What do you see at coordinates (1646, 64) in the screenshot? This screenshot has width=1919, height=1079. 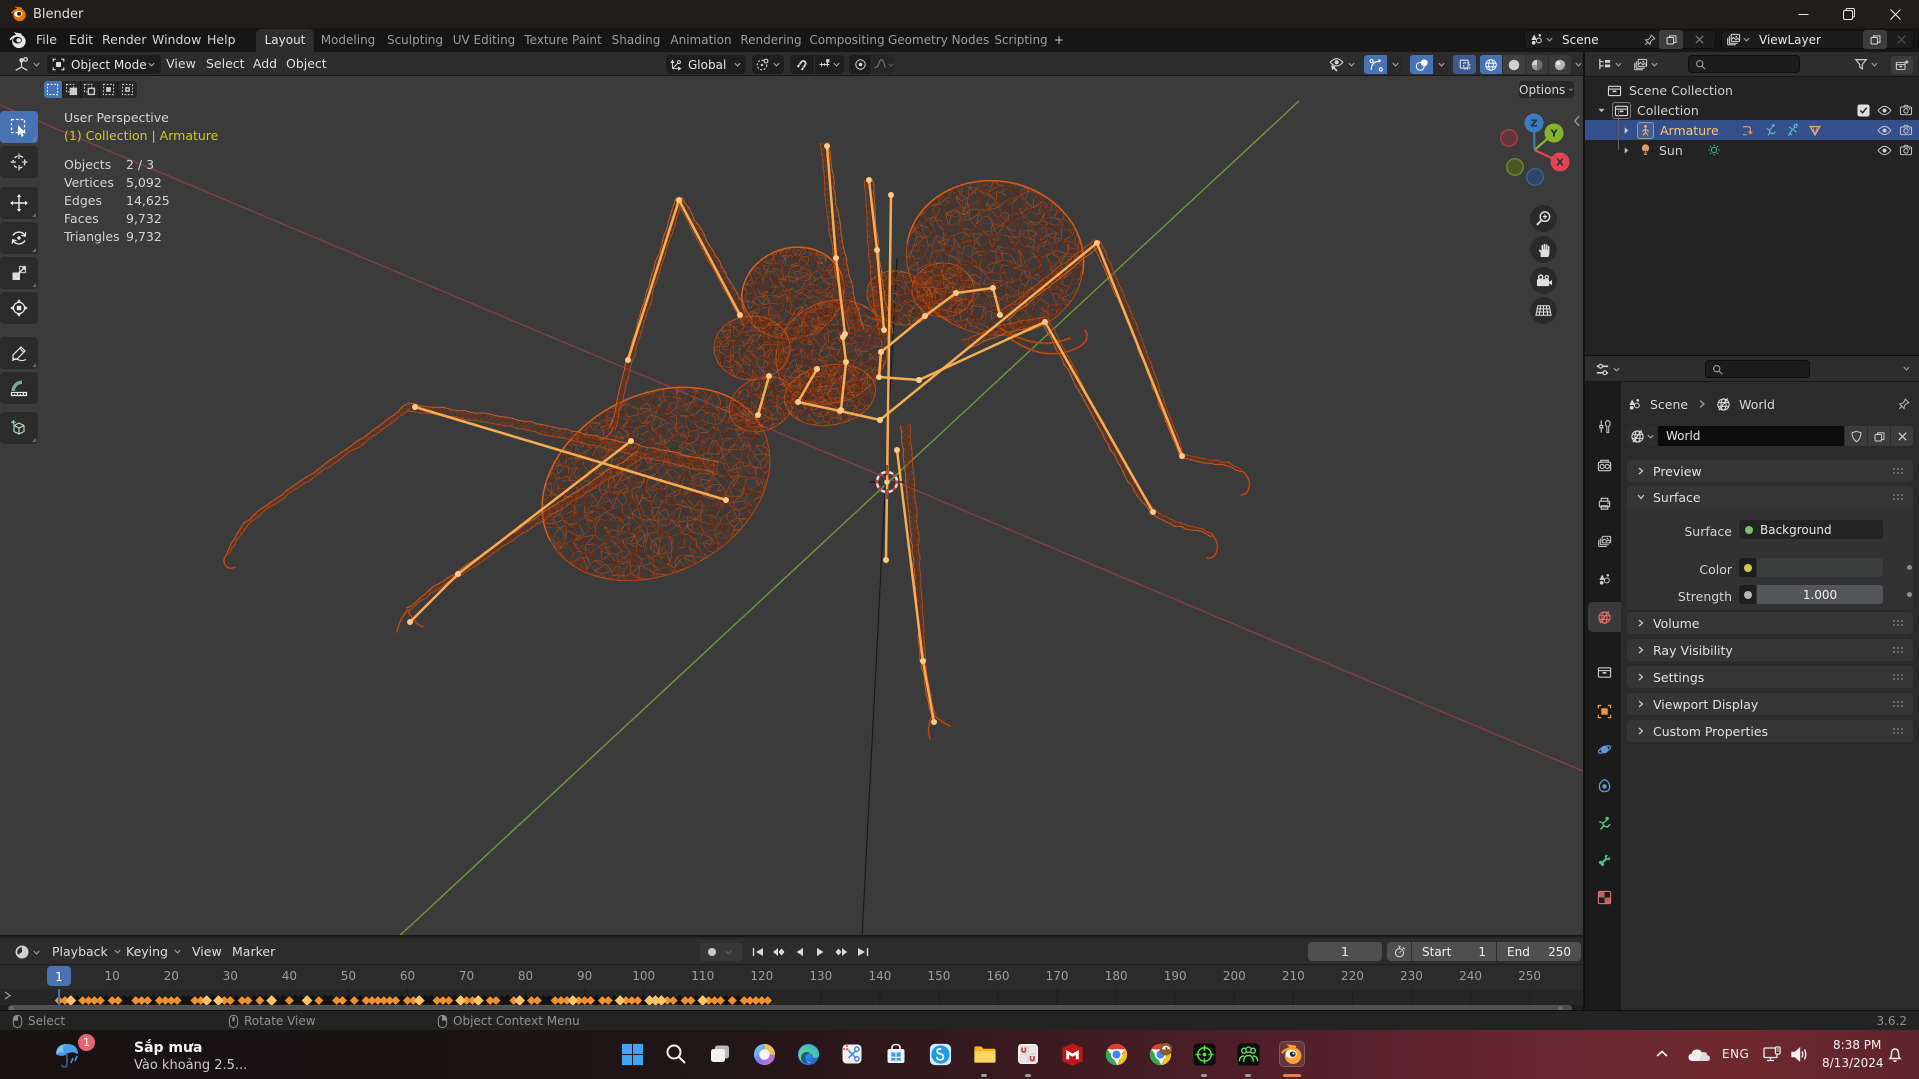 I see `outliner-filter-display` at bounding box center [1646, 64].